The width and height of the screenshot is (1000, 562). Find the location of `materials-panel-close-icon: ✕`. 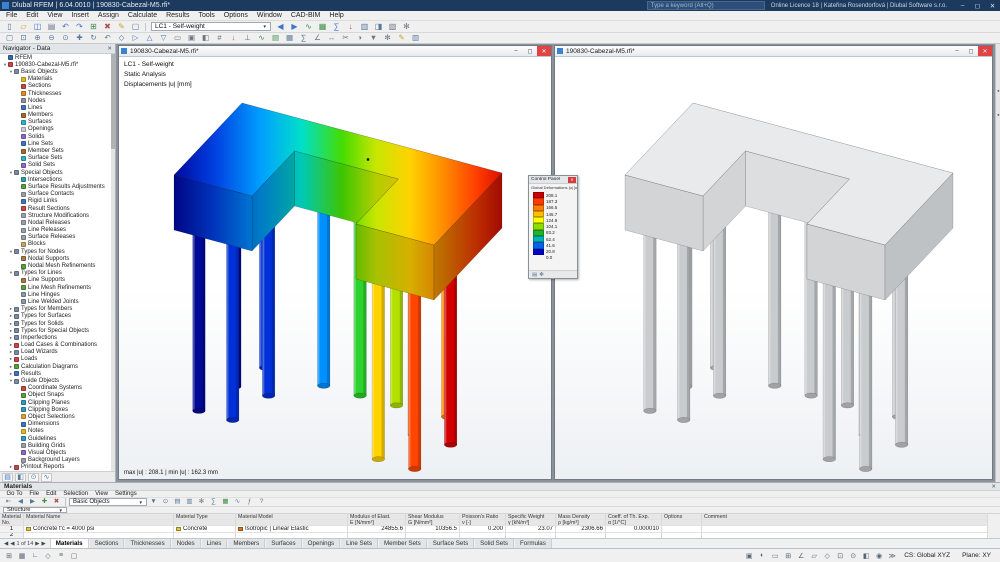

materials-panel-close-icon: ✕ is located at coordinates (993, 487).